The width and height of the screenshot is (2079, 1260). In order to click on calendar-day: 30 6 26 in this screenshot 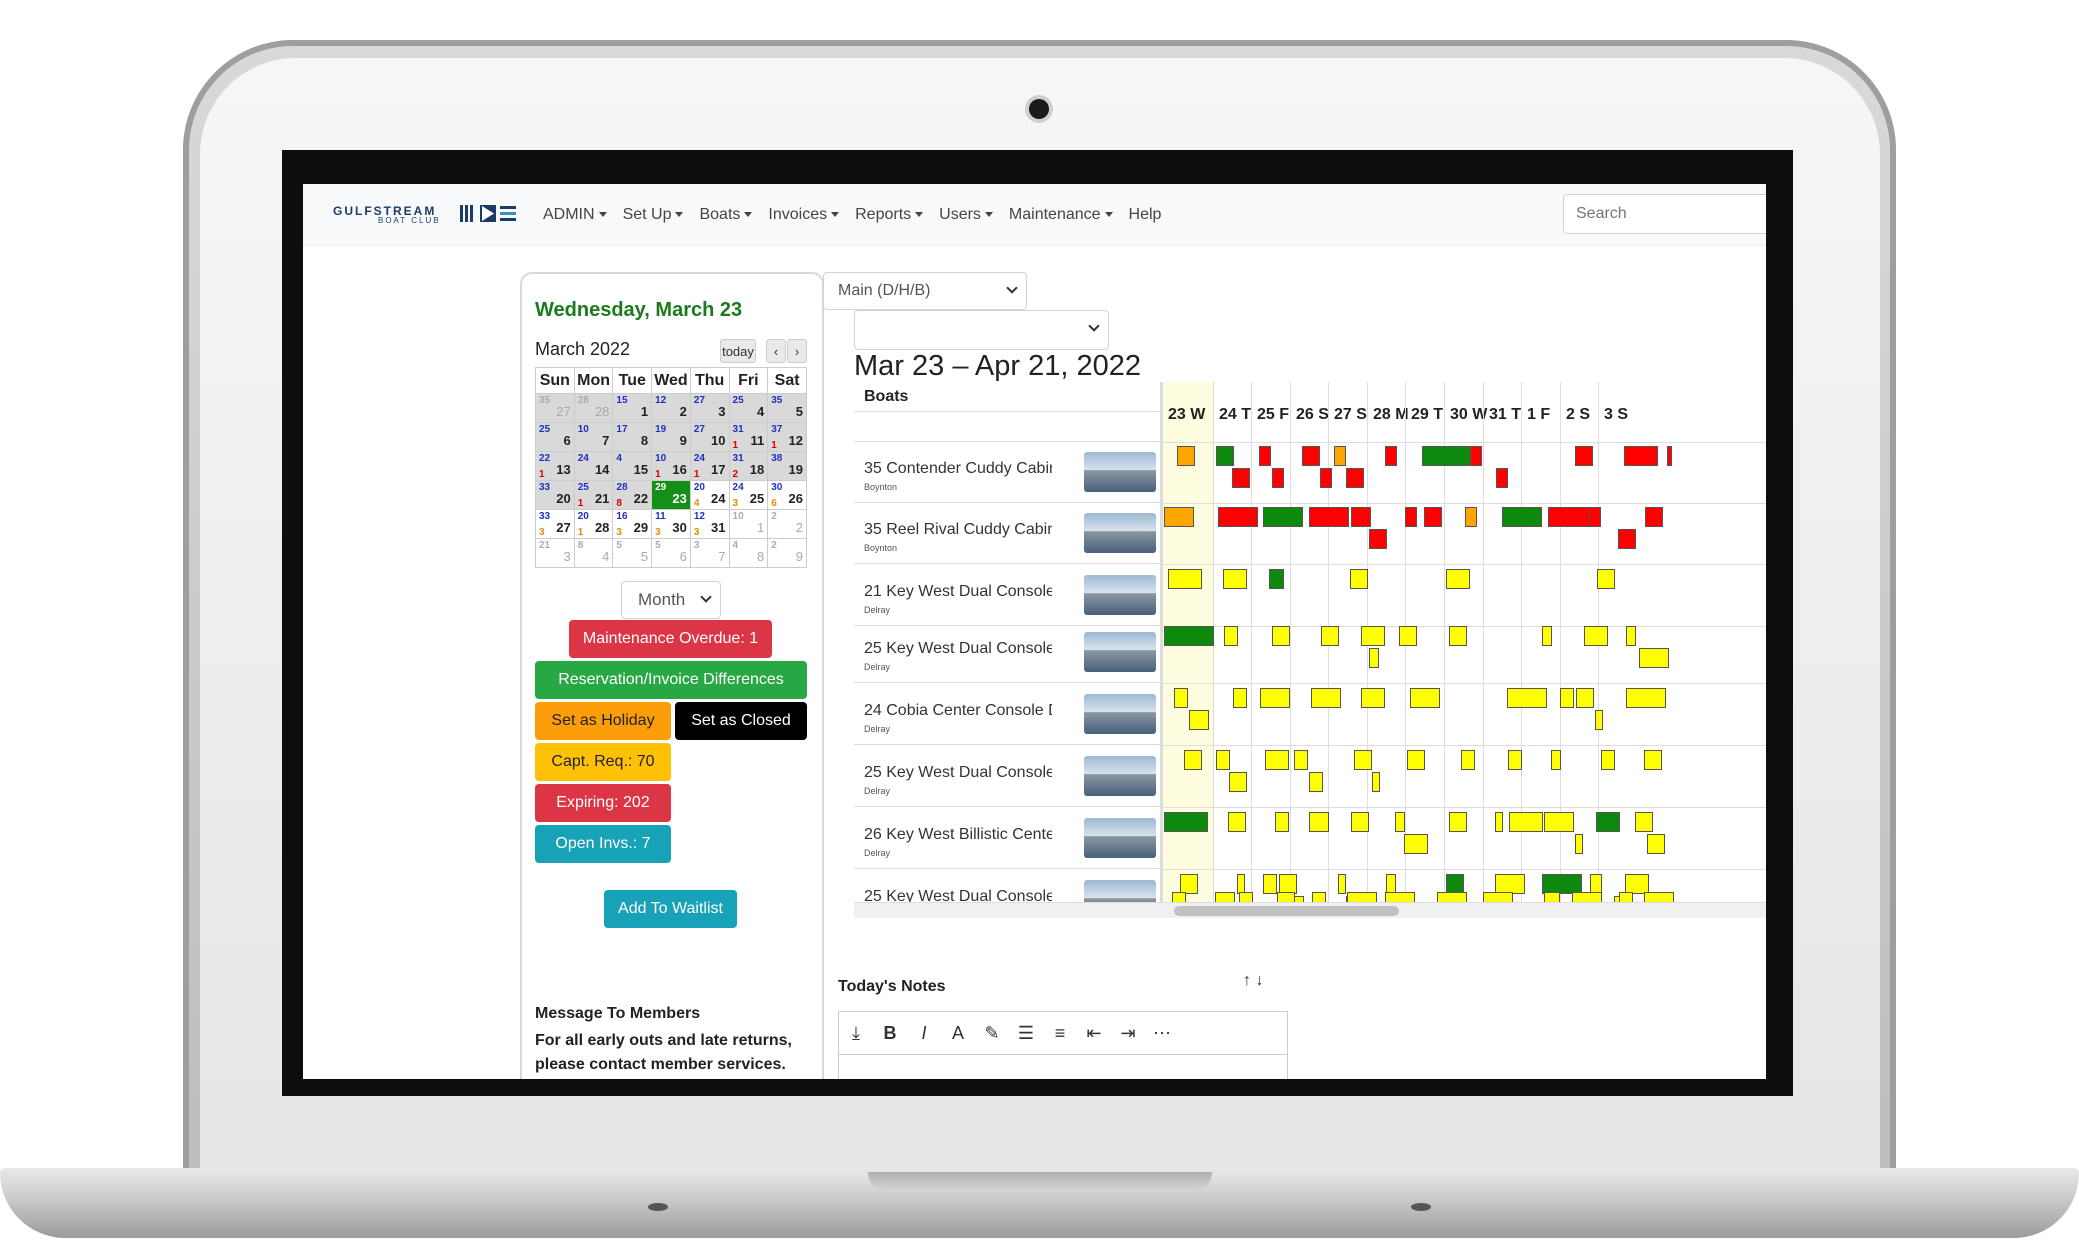, I will do `click(787, 495)`.